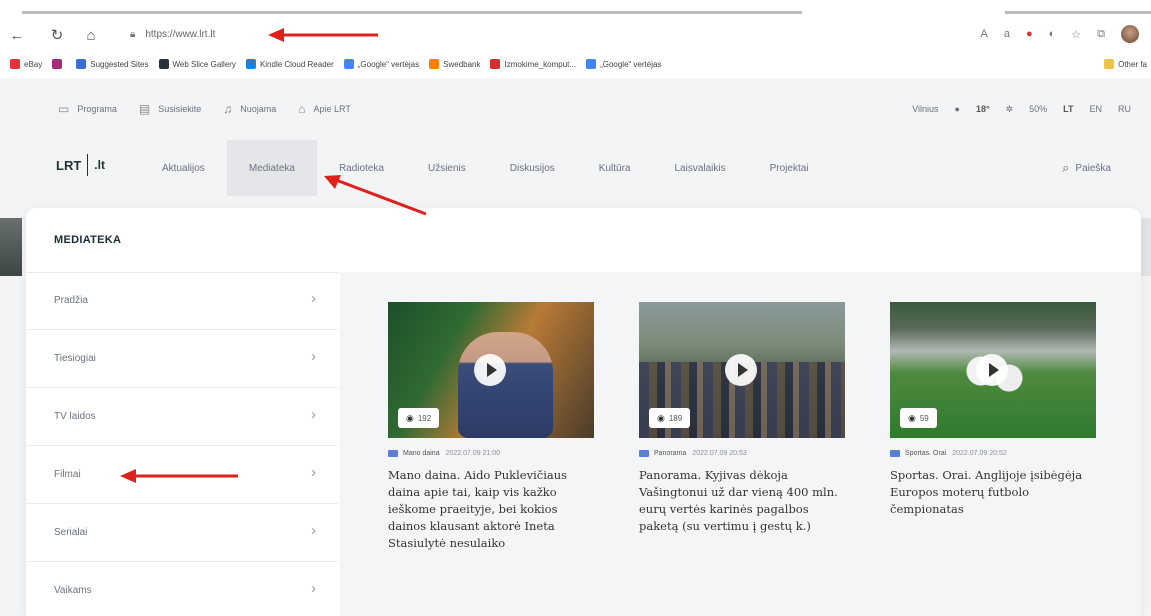 This screenshot has width=1151, height=616. What do you see at coordinates (228, 109) in the screenshot?
I see `headphones-icon: ♫` at bounding box center [228, 109].